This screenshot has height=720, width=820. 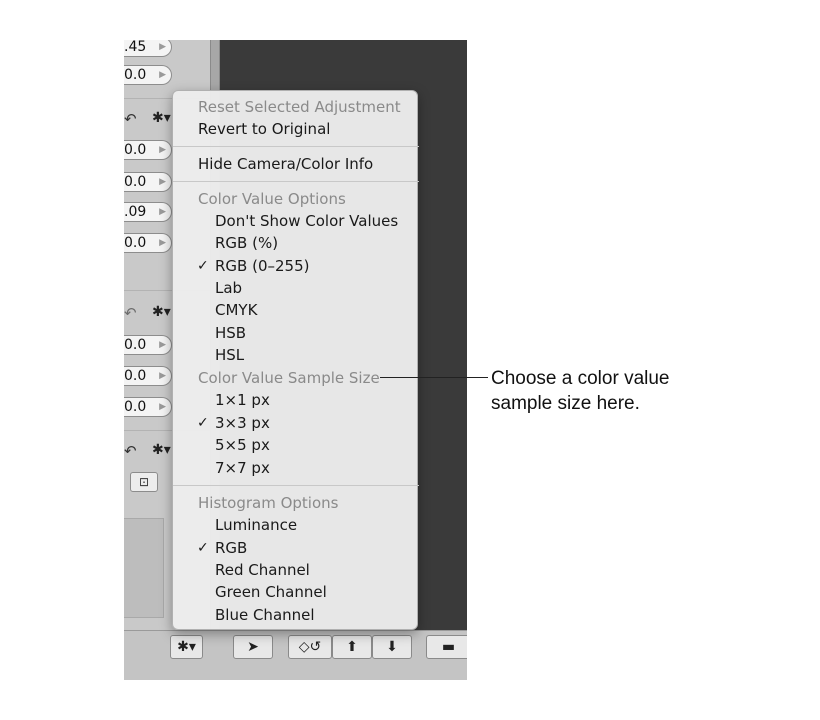 I want to click on menu-item-1x1-px: 1×1 px, so click(x=338, y=400).